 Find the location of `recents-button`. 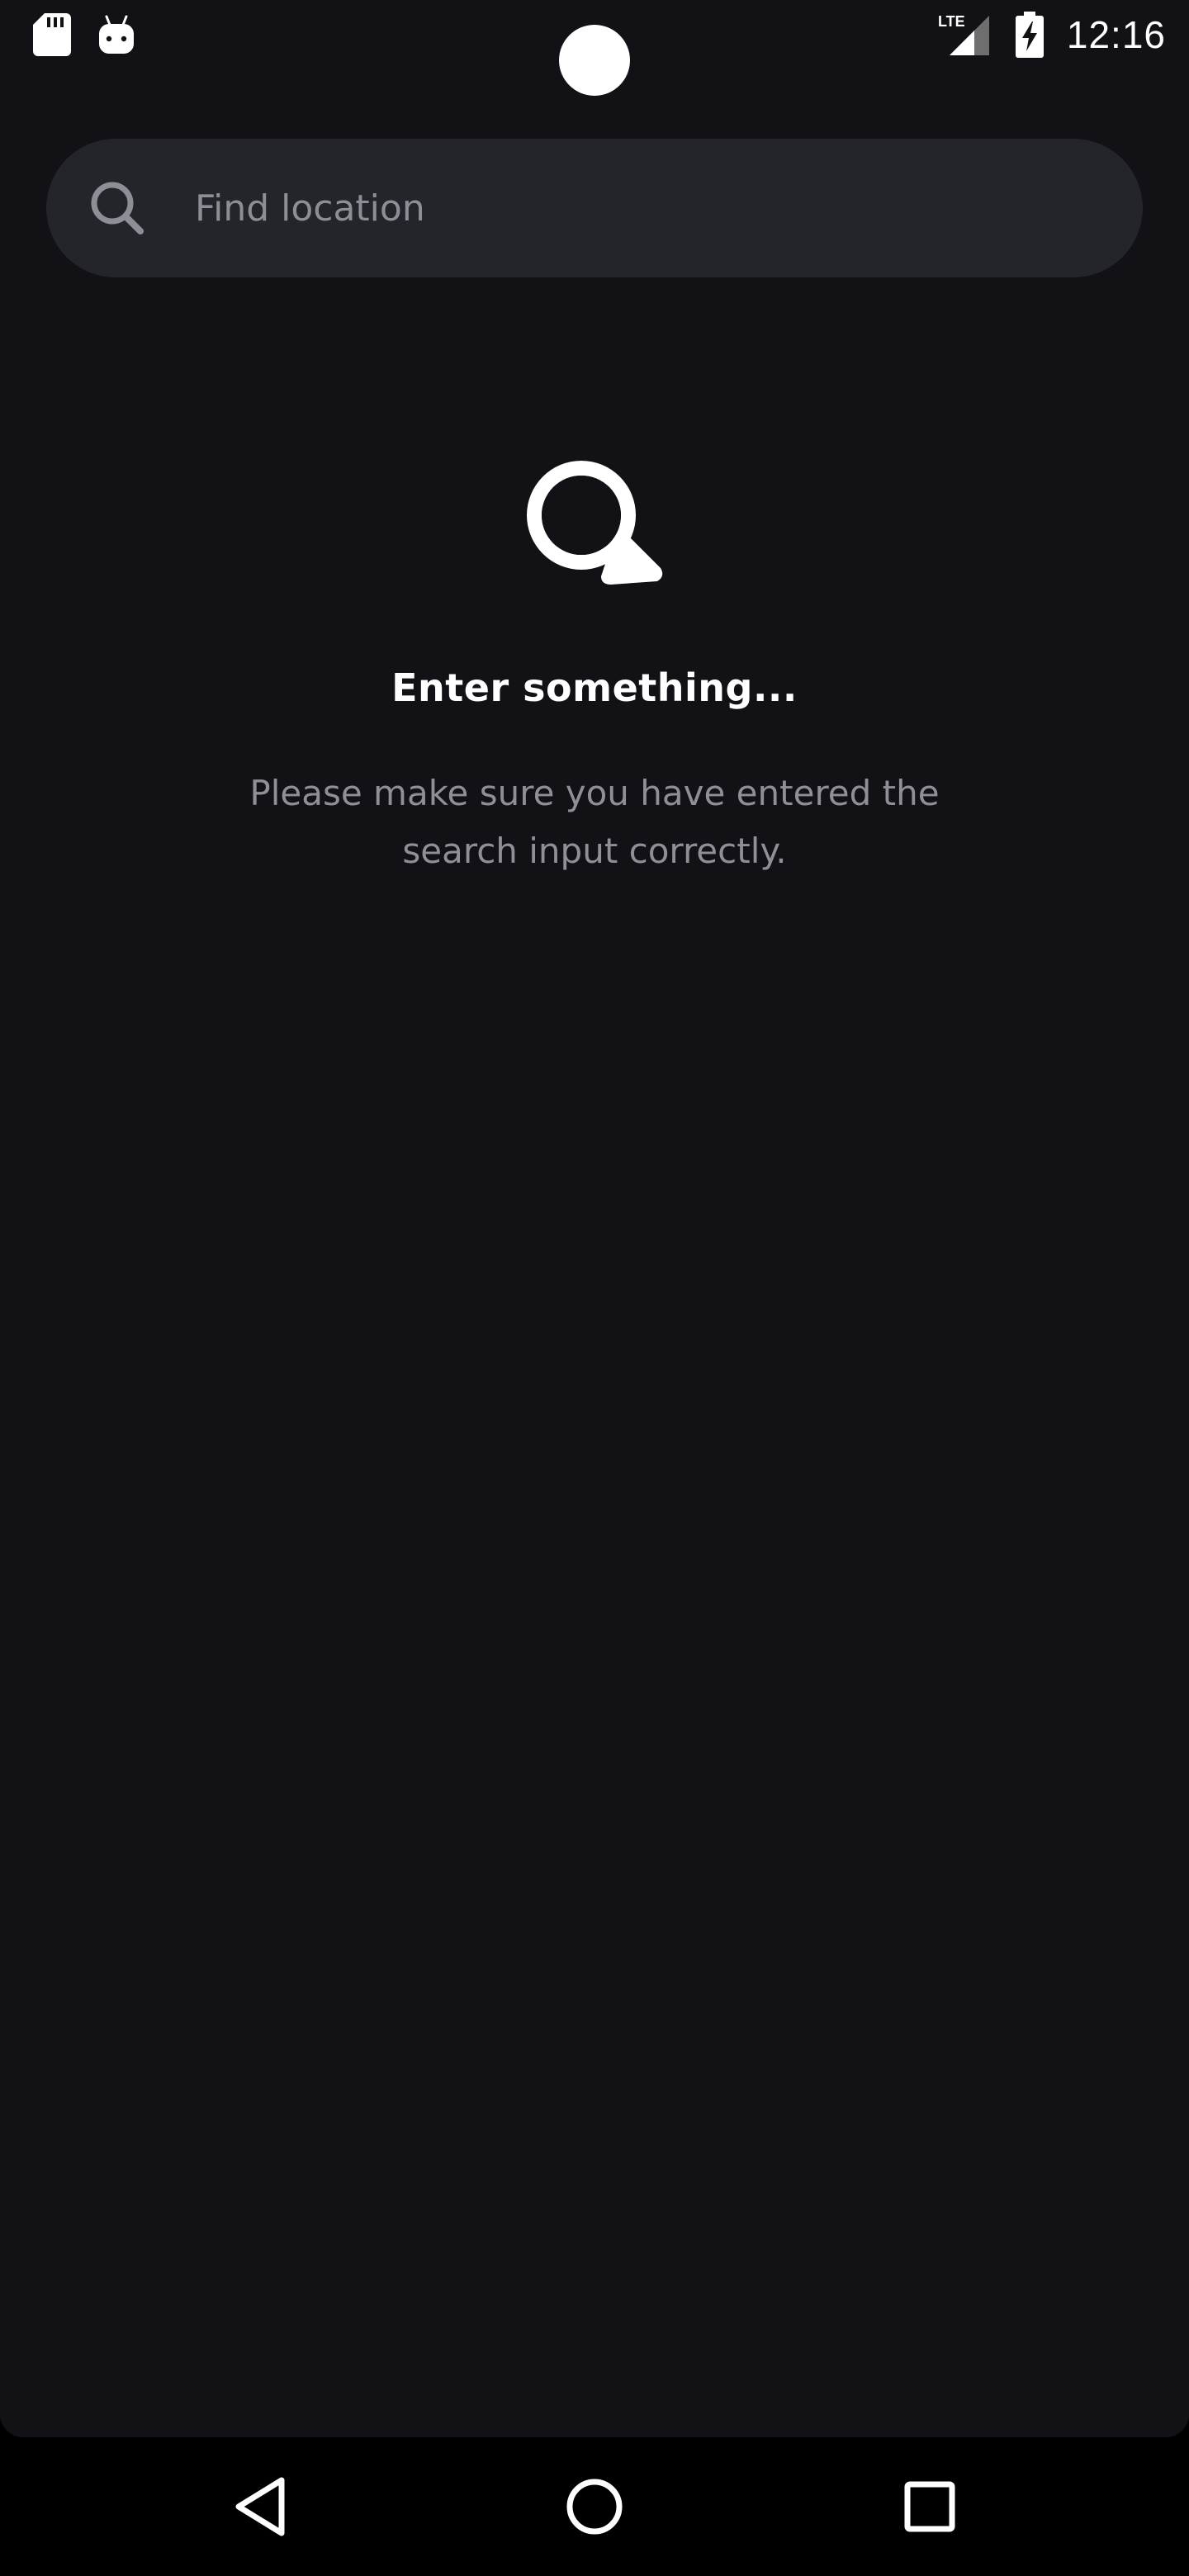

recents-button is located at coordinates (930, 2507).